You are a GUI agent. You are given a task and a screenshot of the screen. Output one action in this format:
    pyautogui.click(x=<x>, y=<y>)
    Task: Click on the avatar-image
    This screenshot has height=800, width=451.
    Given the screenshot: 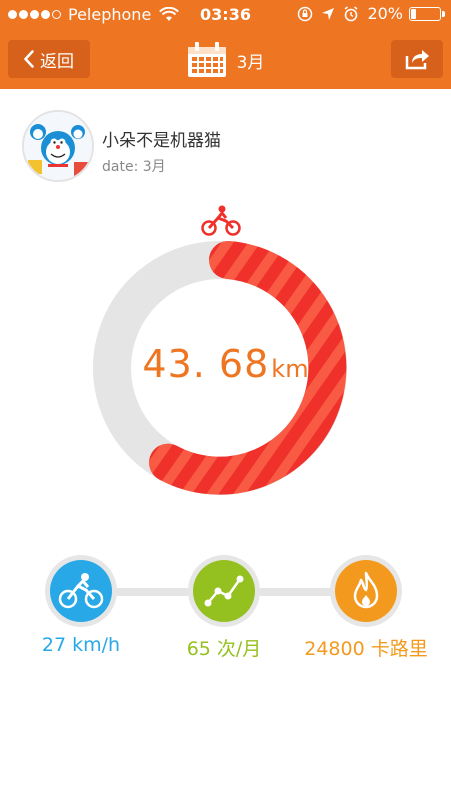 What is the action you would take?
    pyautogui.click(x=58, y=146)
    